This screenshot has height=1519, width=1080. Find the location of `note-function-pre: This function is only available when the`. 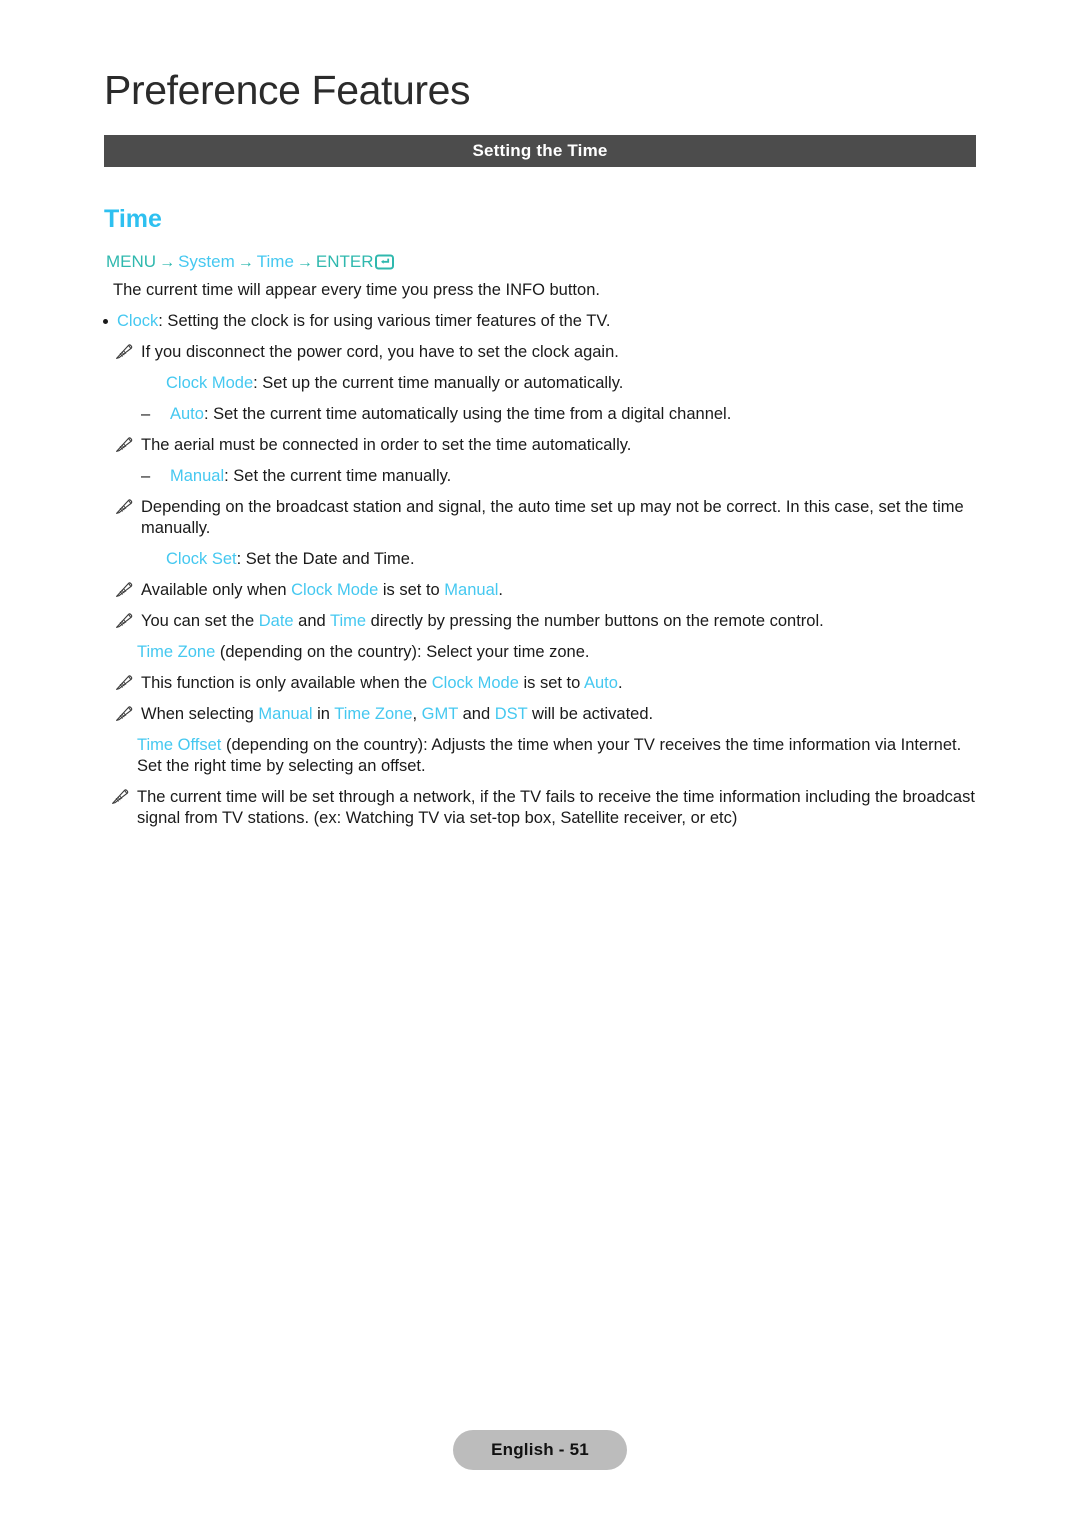

note-function-pre: This function is only available when the is located at coordinates (286, 683).